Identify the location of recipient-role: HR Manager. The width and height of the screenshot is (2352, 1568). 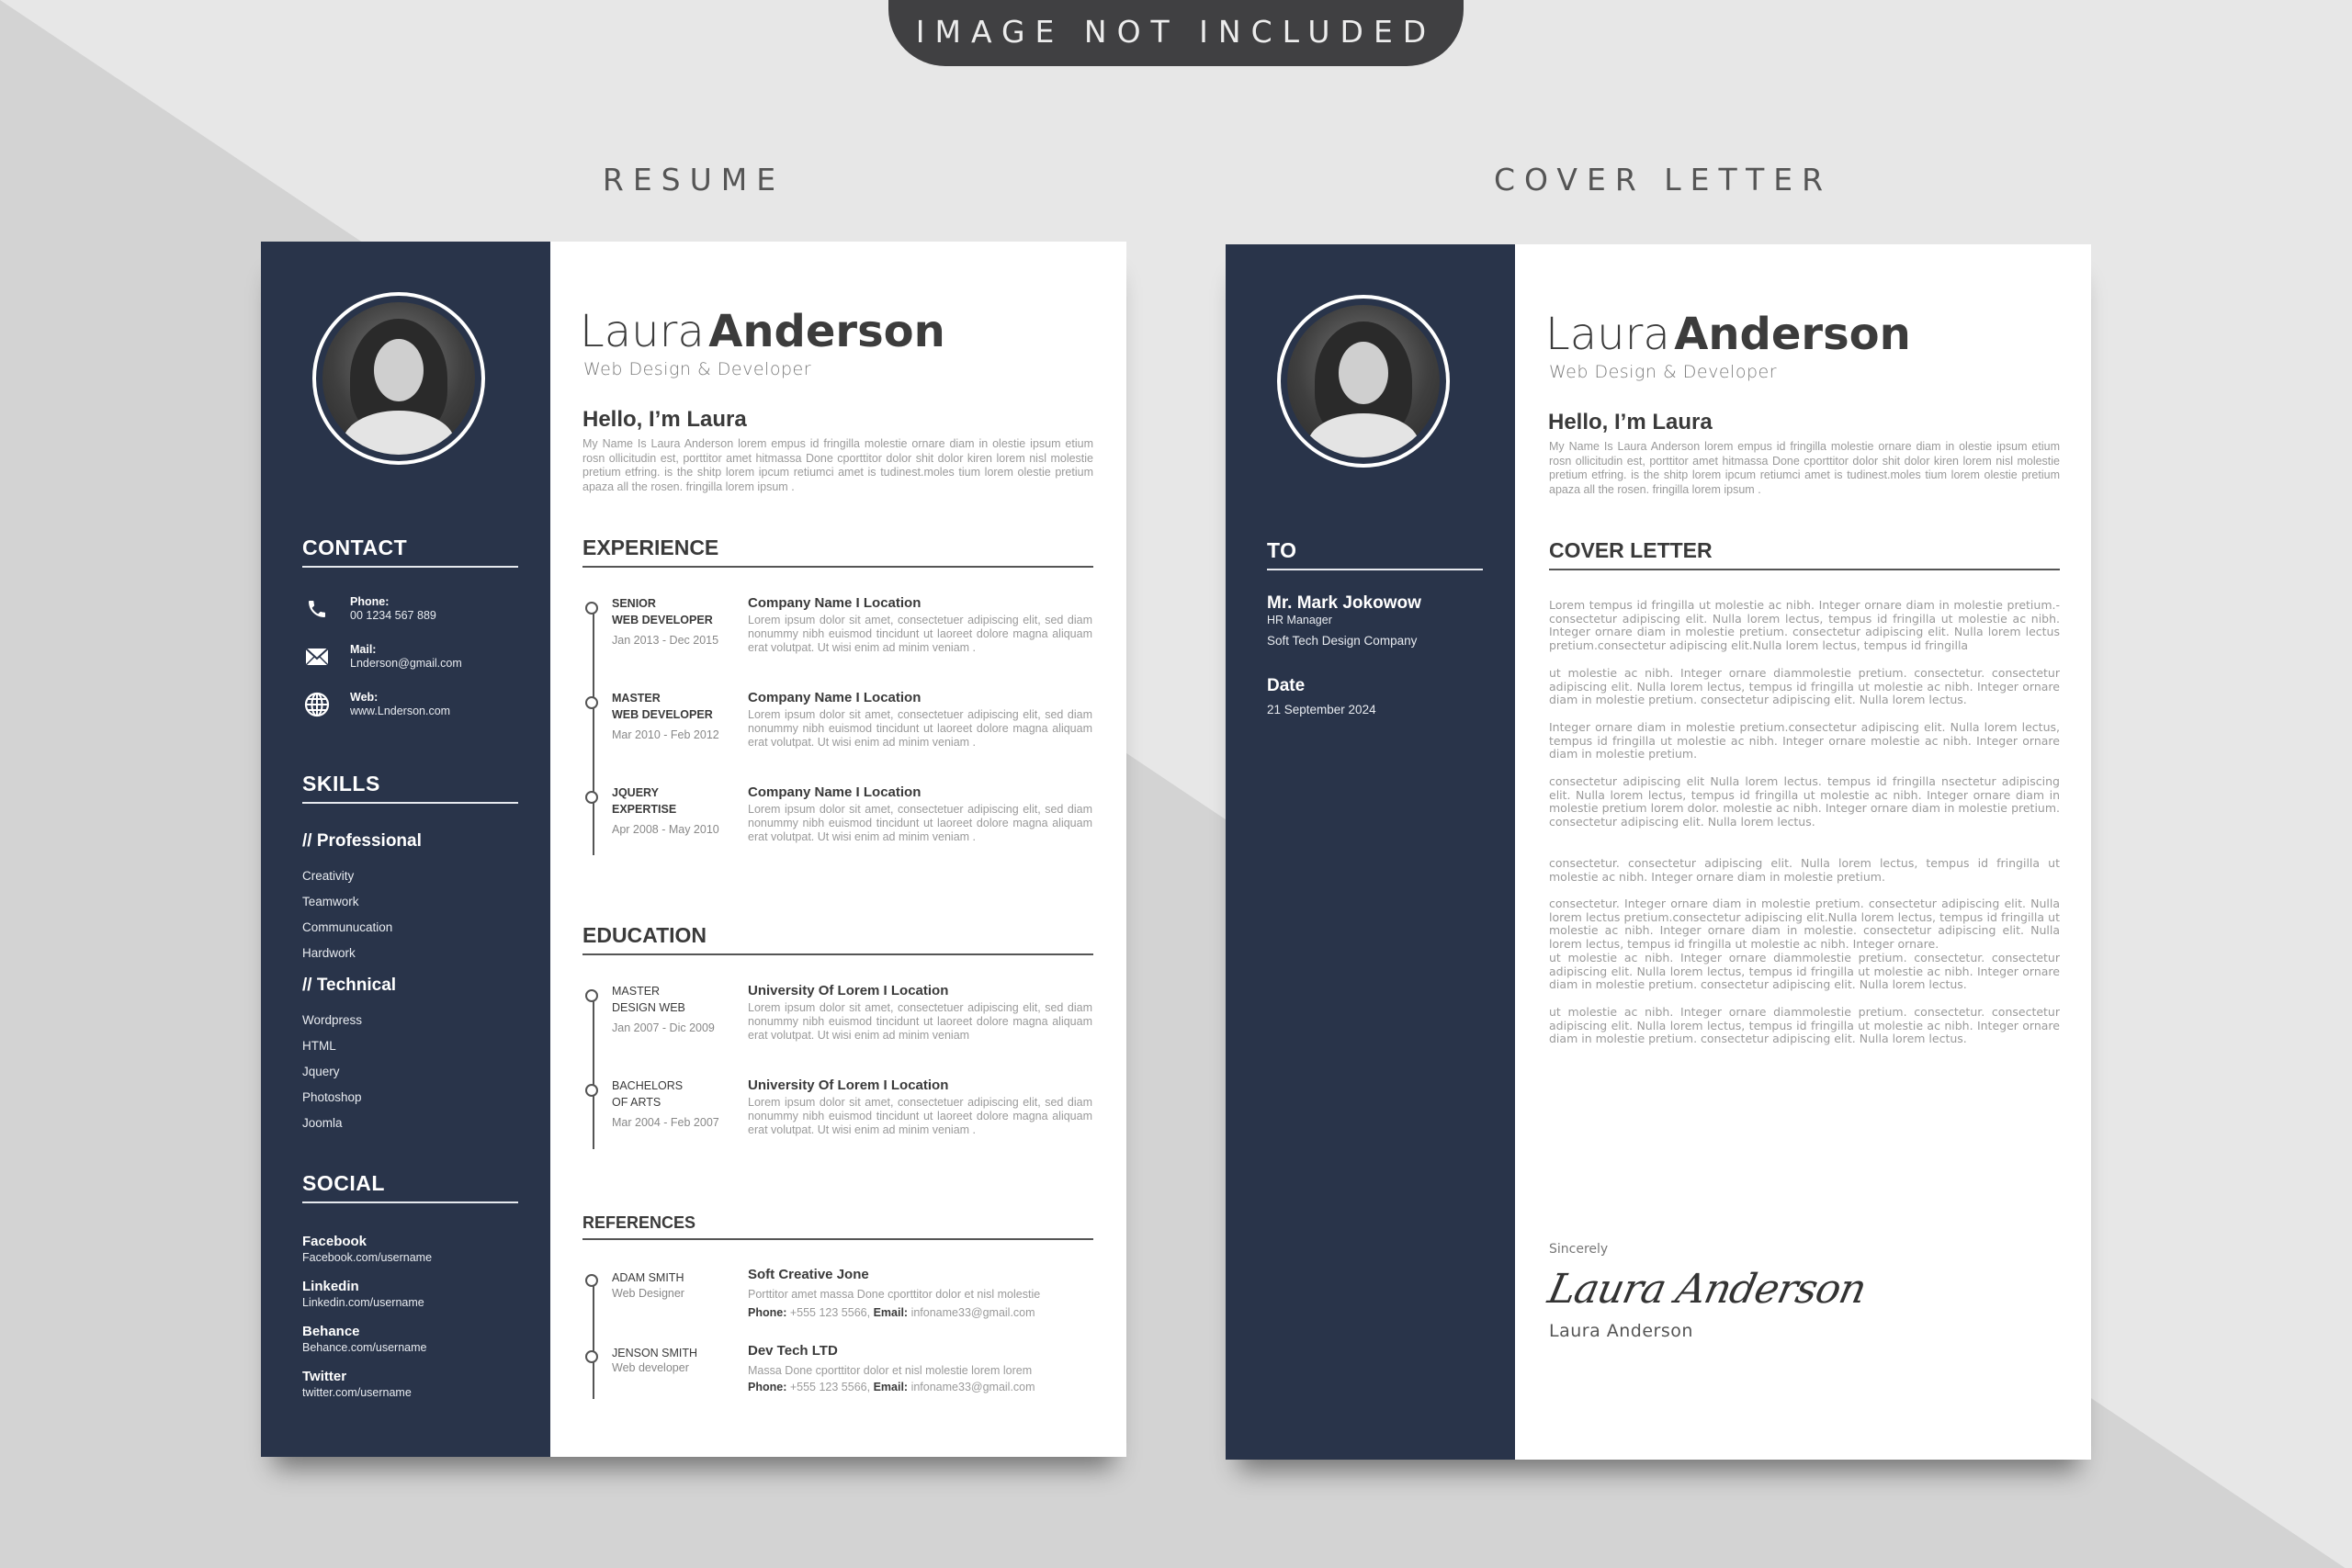
(1299, 620).